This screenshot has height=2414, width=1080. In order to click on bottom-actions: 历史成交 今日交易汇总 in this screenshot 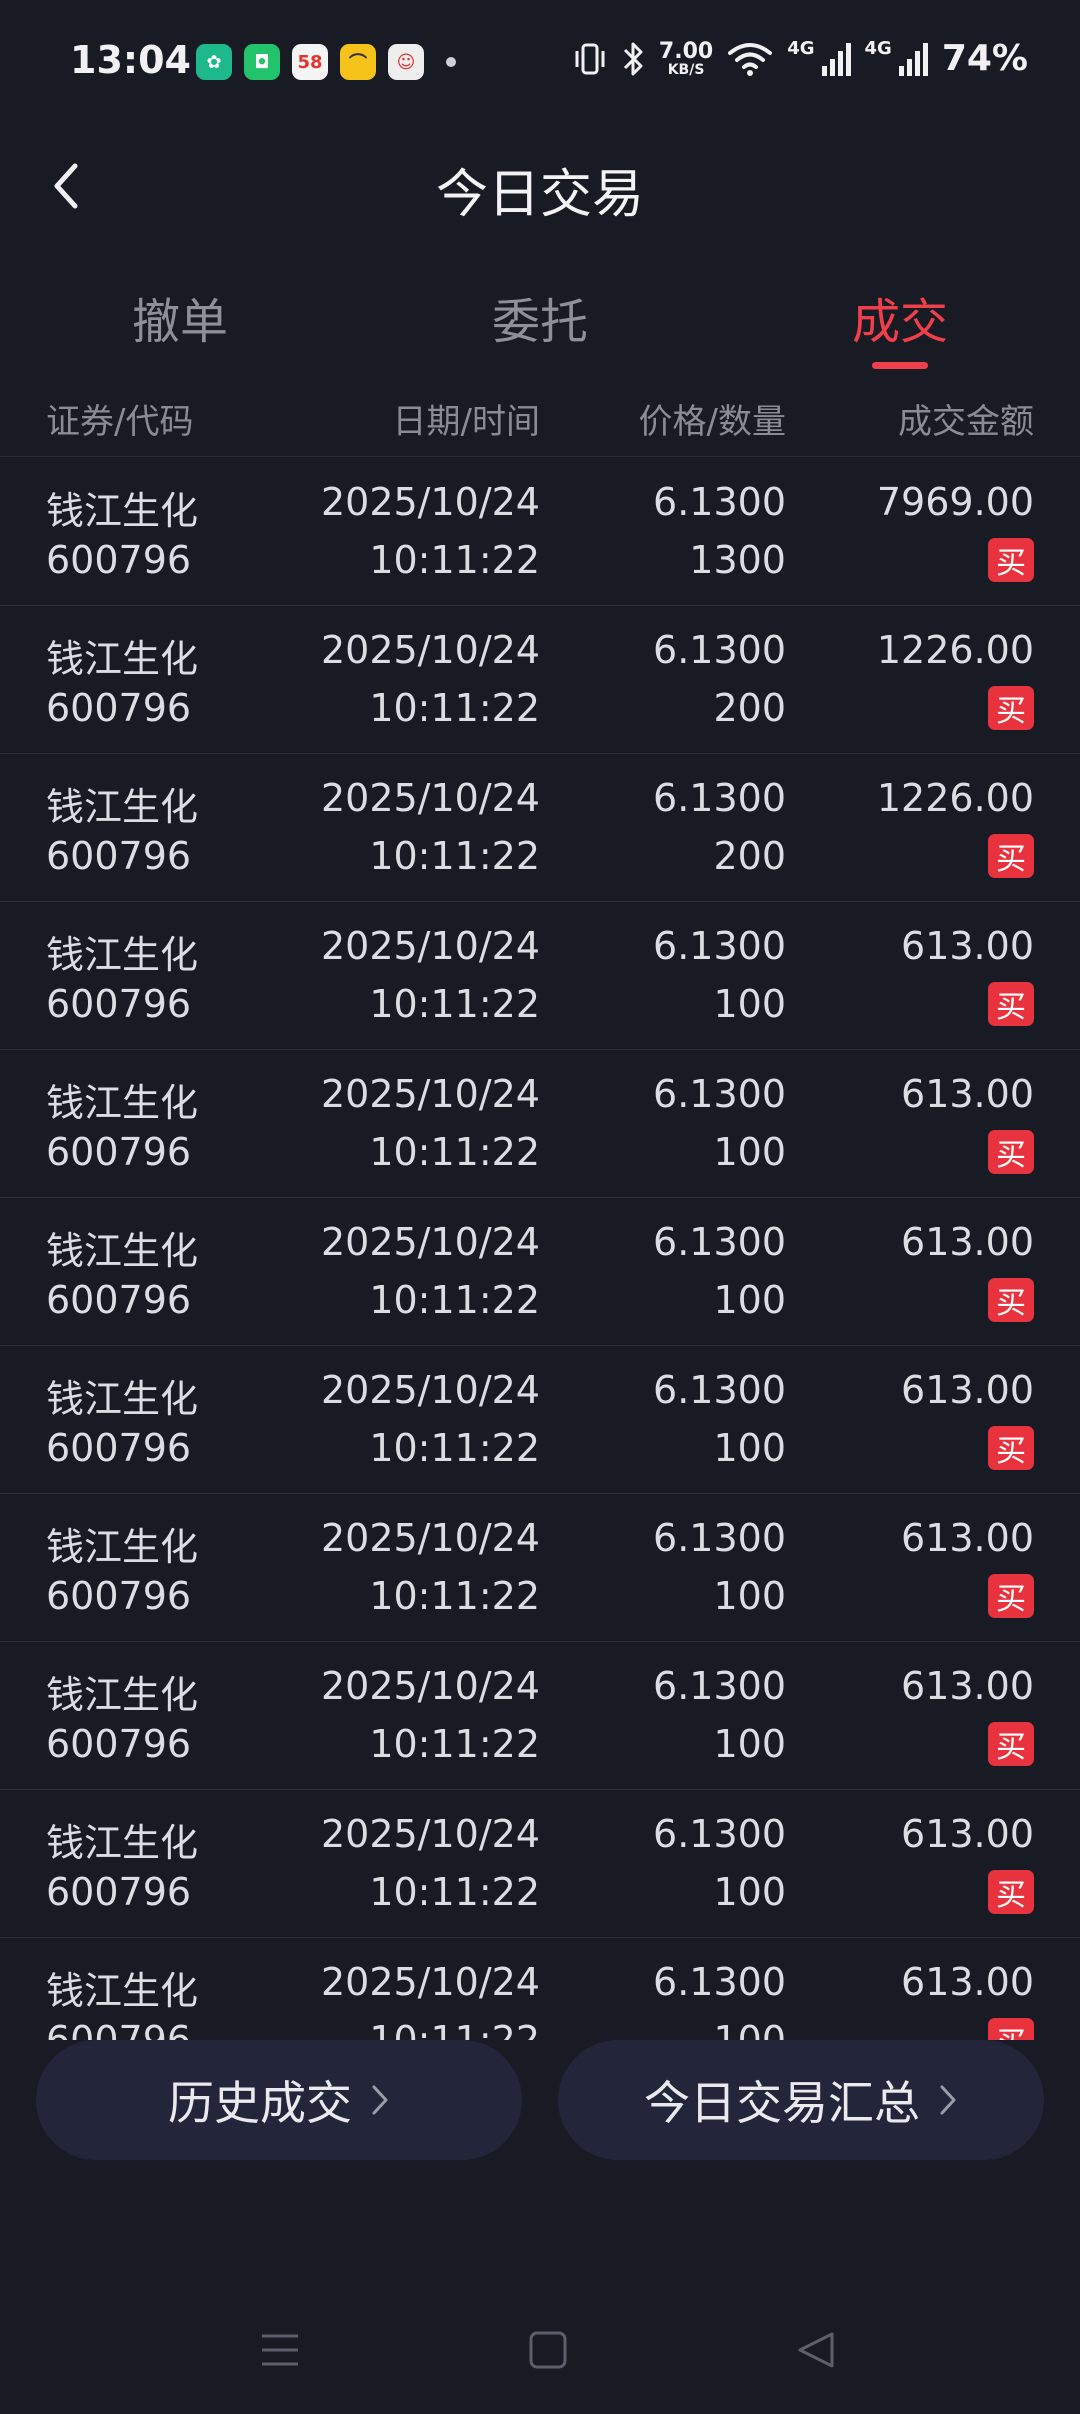, I will do `click(540, 2105)`.